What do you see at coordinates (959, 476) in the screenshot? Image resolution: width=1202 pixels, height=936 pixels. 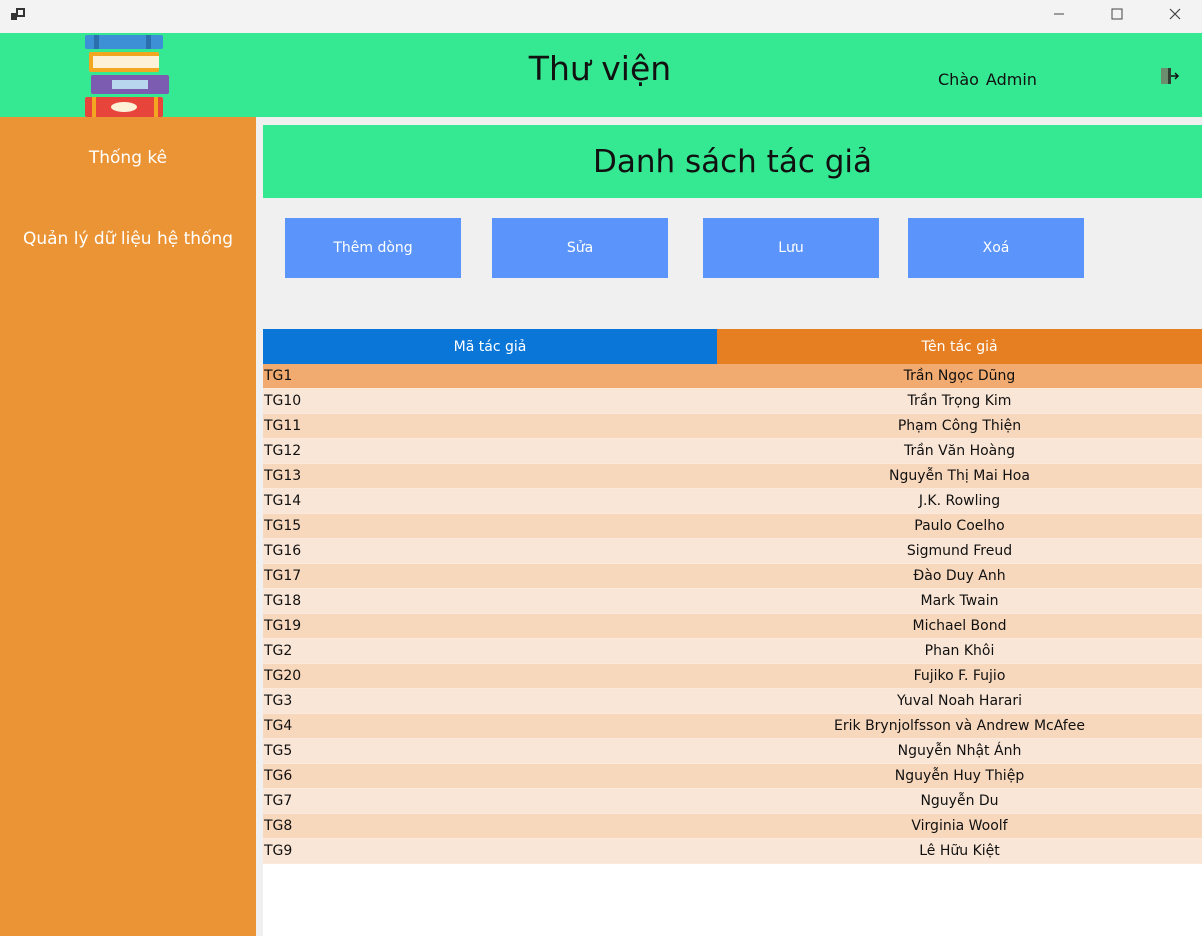 I see `cell-author-name: Nguyễn Thị Mai Hoa` at bounding box center [959, 476].